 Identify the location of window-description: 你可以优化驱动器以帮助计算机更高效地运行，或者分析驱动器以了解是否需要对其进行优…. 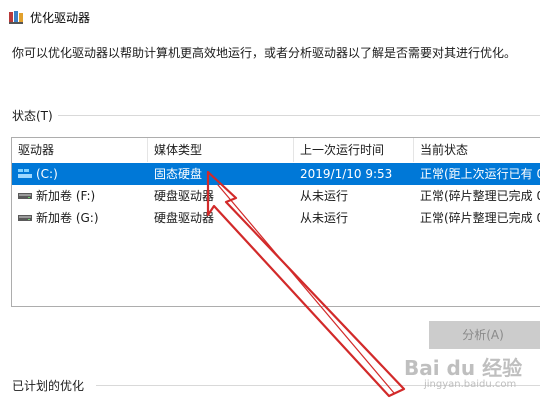
(264, 53).